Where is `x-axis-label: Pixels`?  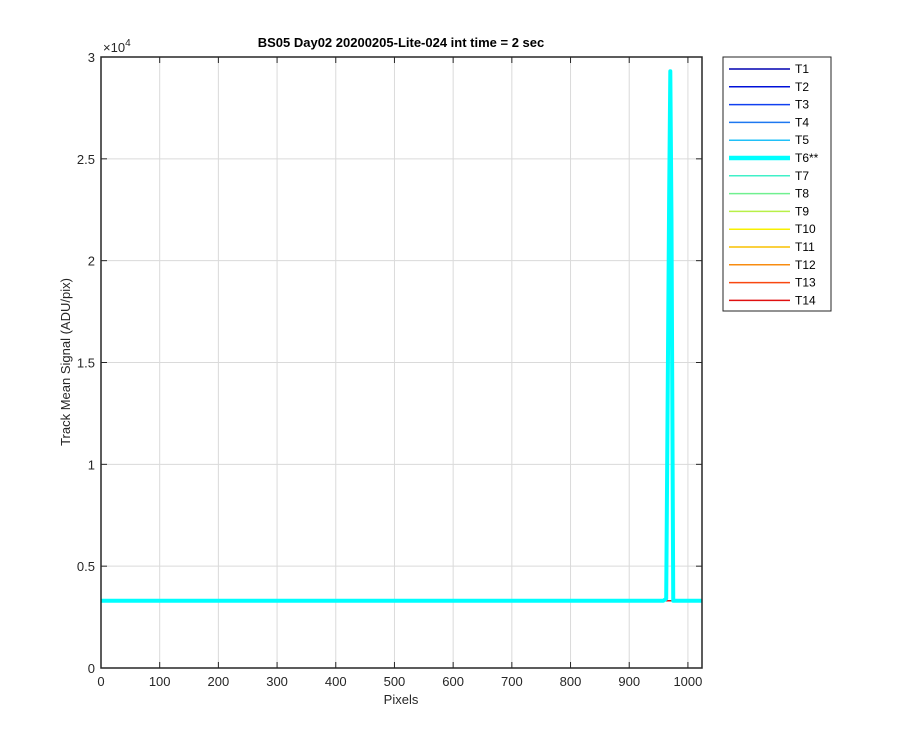 x-axis-label: Pixels is located at coordinates (401, 699).